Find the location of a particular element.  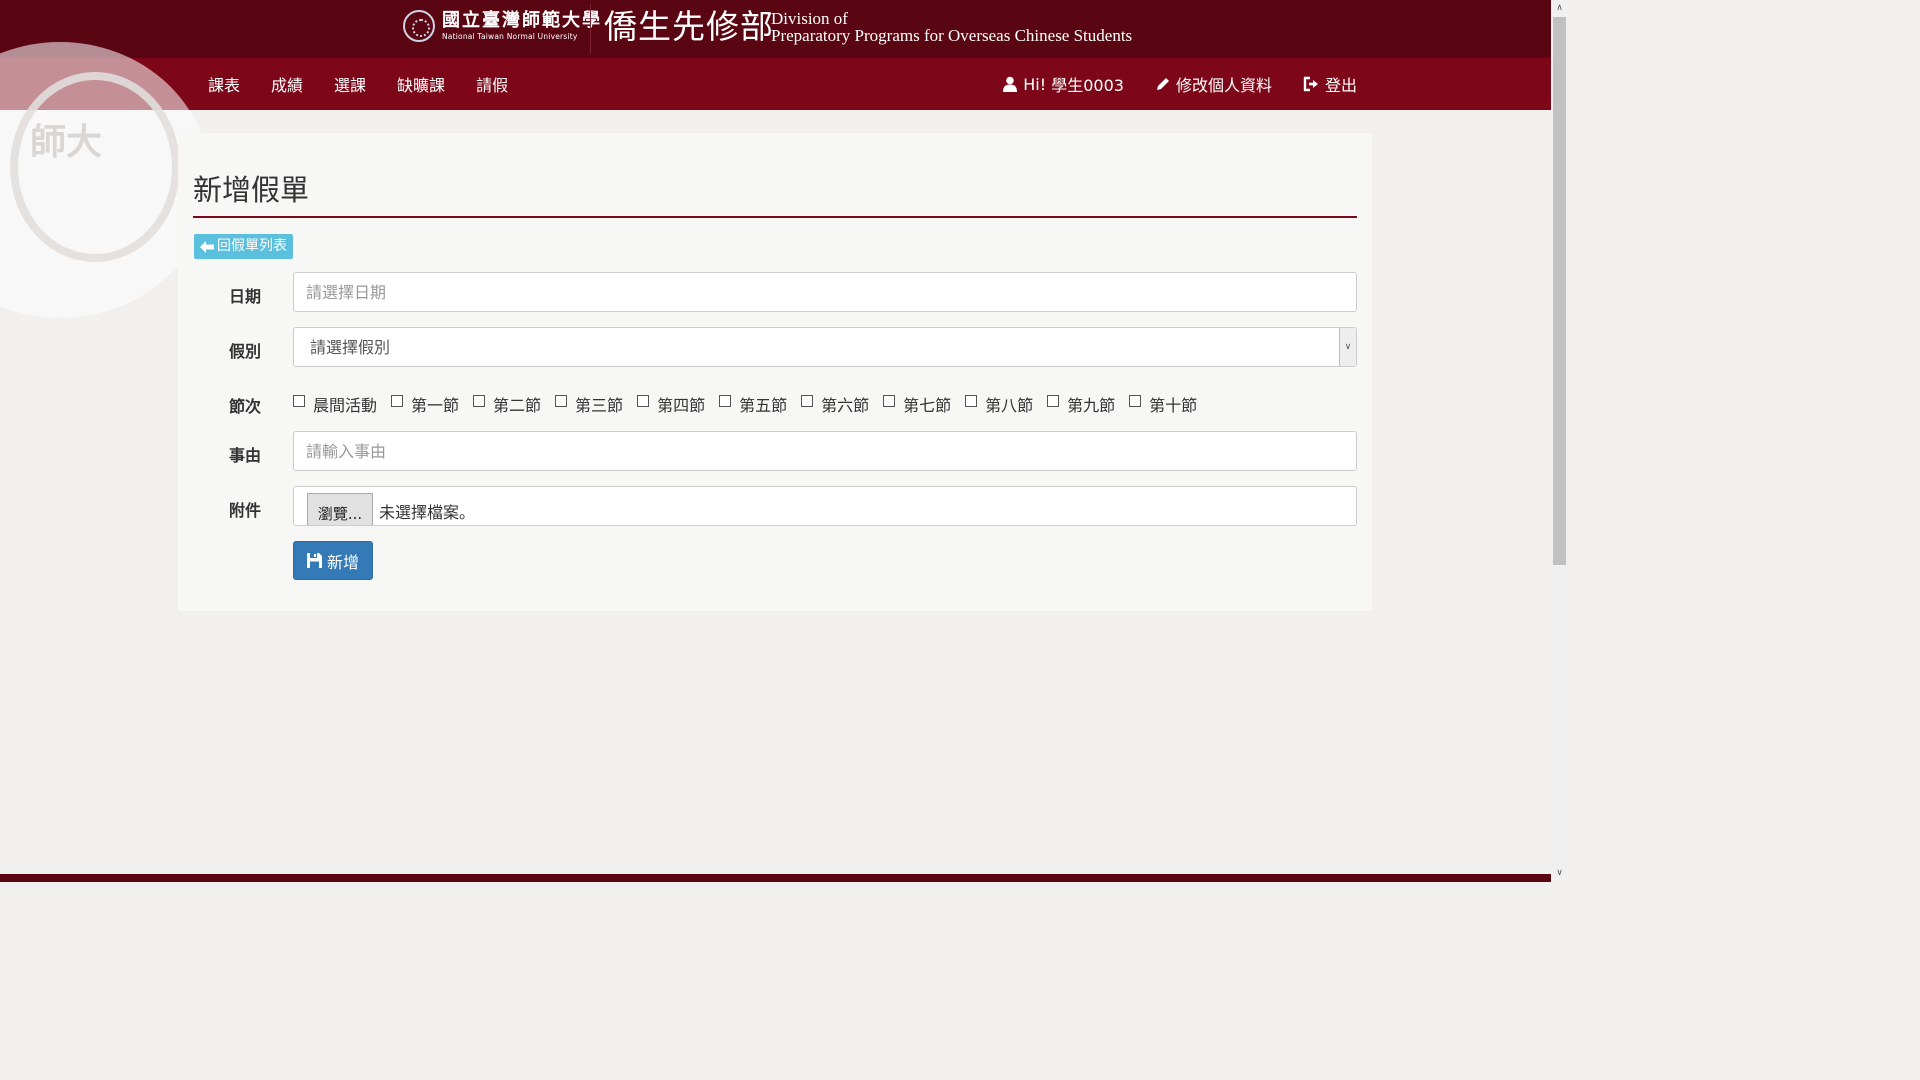

period-label: 第四節 is located at coordinates (681, 405).